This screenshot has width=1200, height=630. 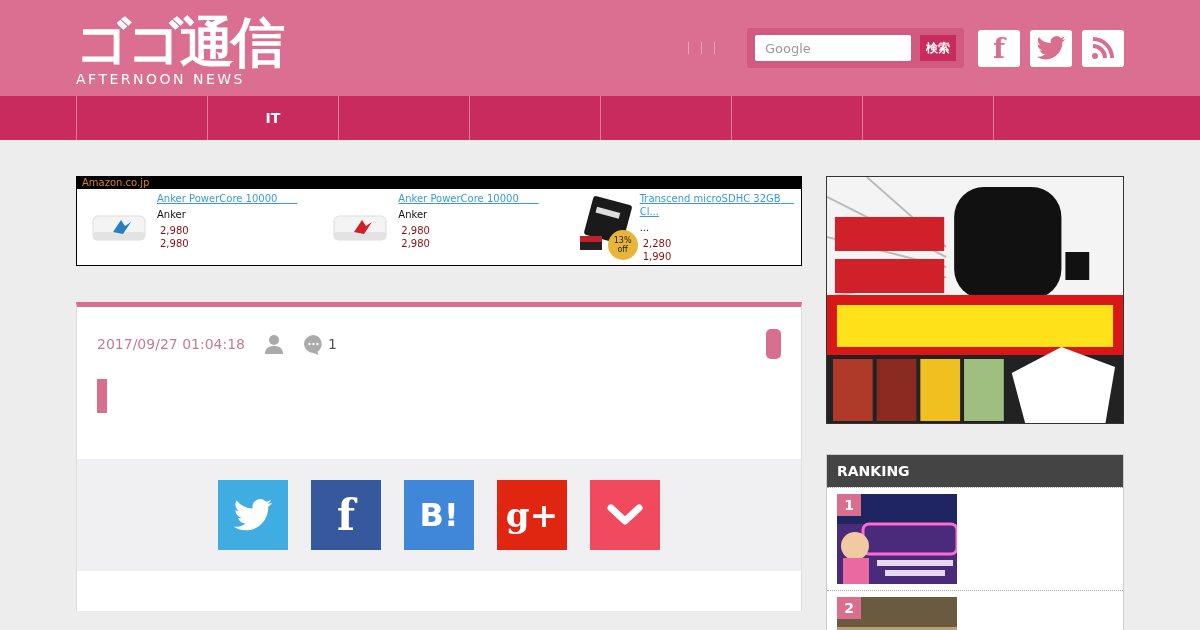 I want to click on ranking-title: RANKING, so click(x=975, y=471).